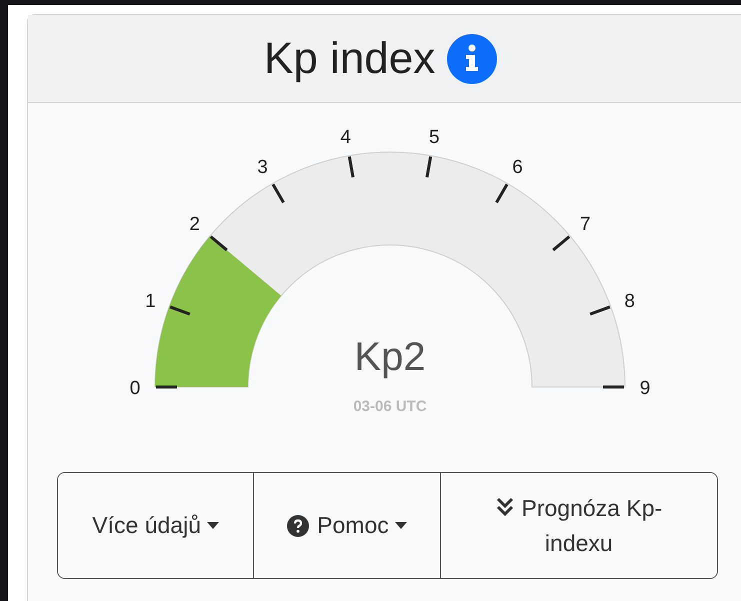 This screenshot has width=741, height=601. Describe the element at coordinates (472, 59) in the screenshot. I see `info-icon` at that location.